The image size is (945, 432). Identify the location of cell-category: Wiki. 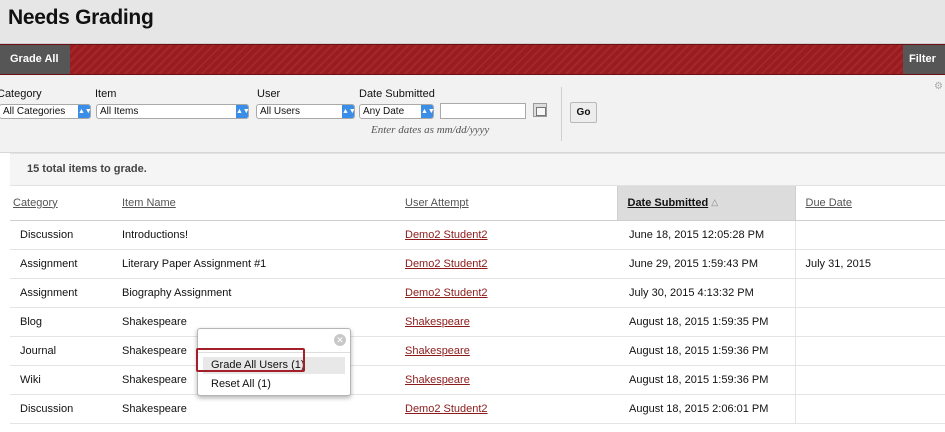
(66, 380).